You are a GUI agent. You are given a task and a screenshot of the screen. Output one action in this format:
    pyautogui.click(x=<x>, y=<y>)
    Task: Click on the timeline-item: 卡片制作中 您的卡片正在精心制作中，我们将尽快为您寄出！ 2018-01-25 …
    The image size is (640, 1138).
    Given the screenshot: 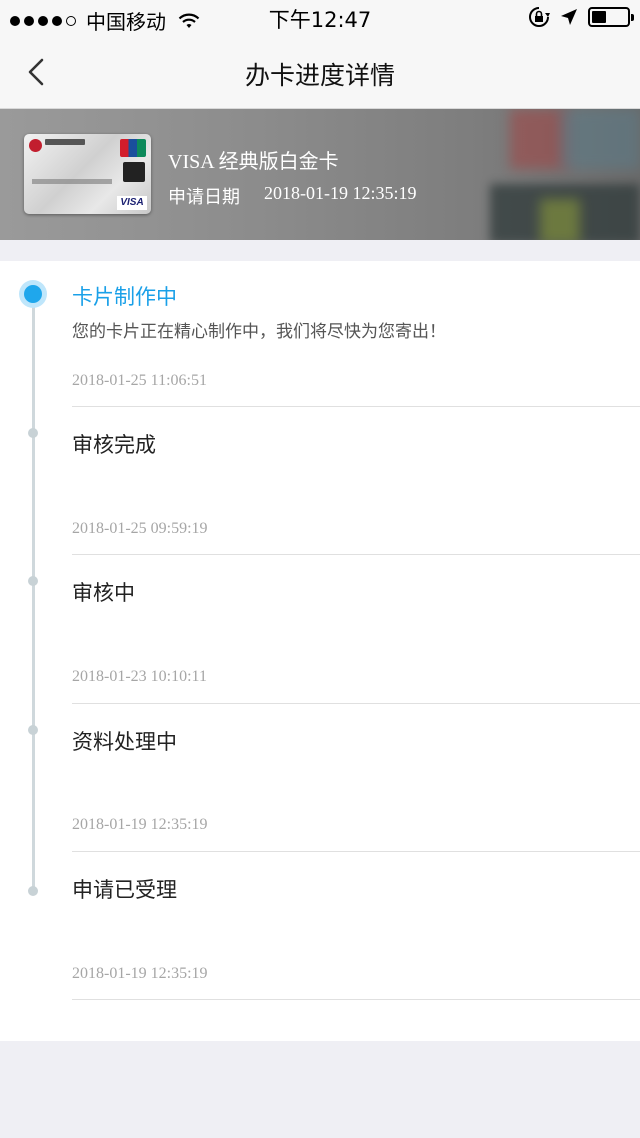 What is the action you would take?
    pyautogui.click(x=356, y=334)
    